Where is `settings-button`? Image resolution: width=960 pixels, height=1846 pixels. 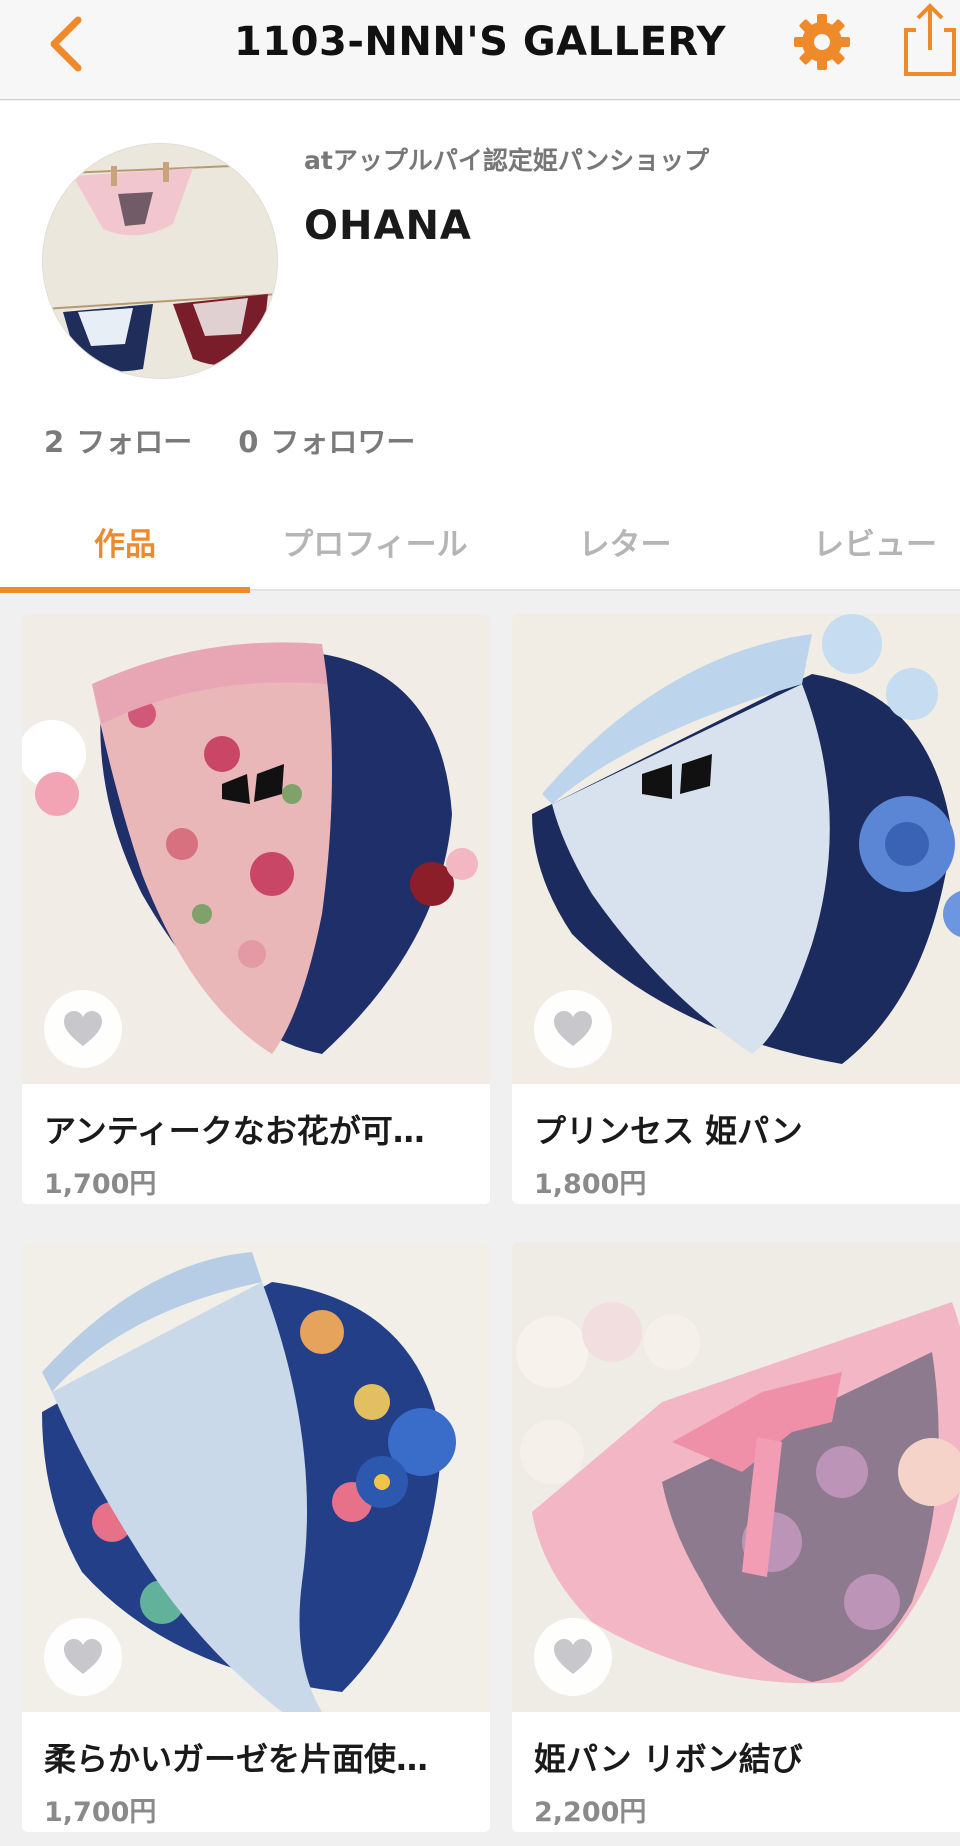
settings-button is located at coordinates (822, 42).